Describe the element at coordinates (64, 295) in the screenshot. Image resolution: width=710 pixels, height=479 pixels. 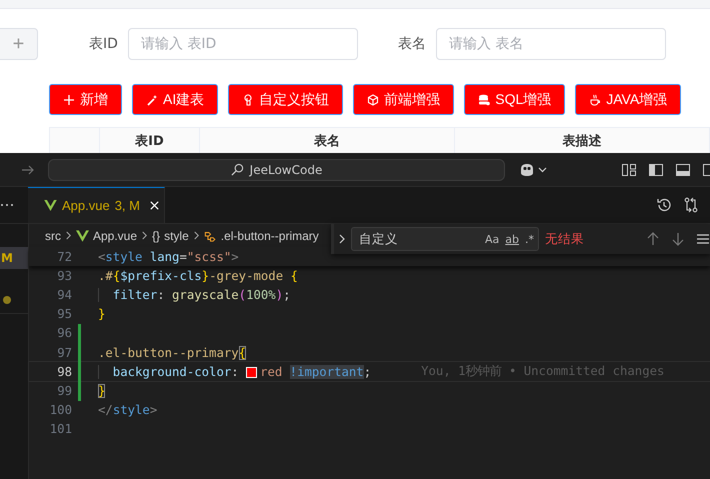
I see `line-number: 94` at that location.